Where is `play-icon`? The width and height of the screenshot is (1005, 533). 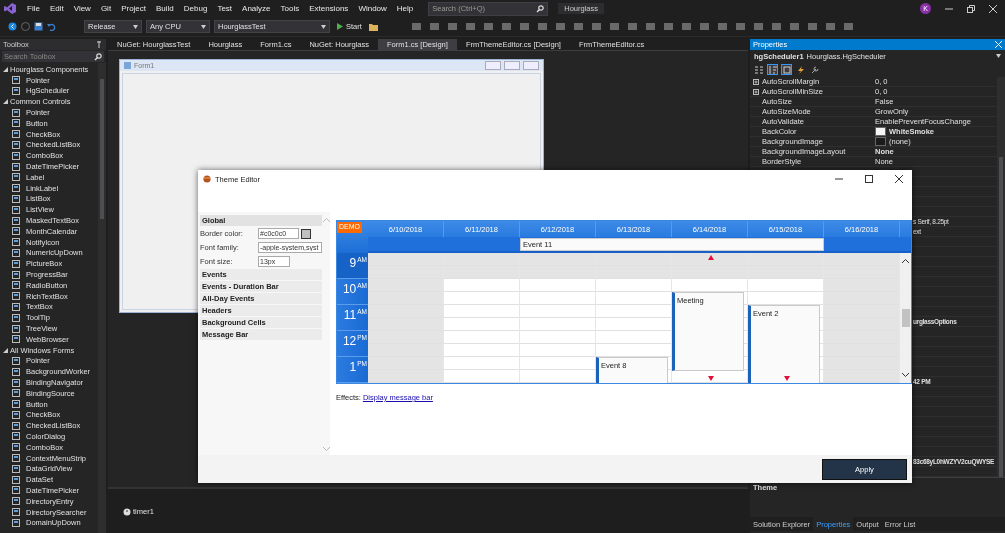 play-icon is located at coordinates (340, 26).